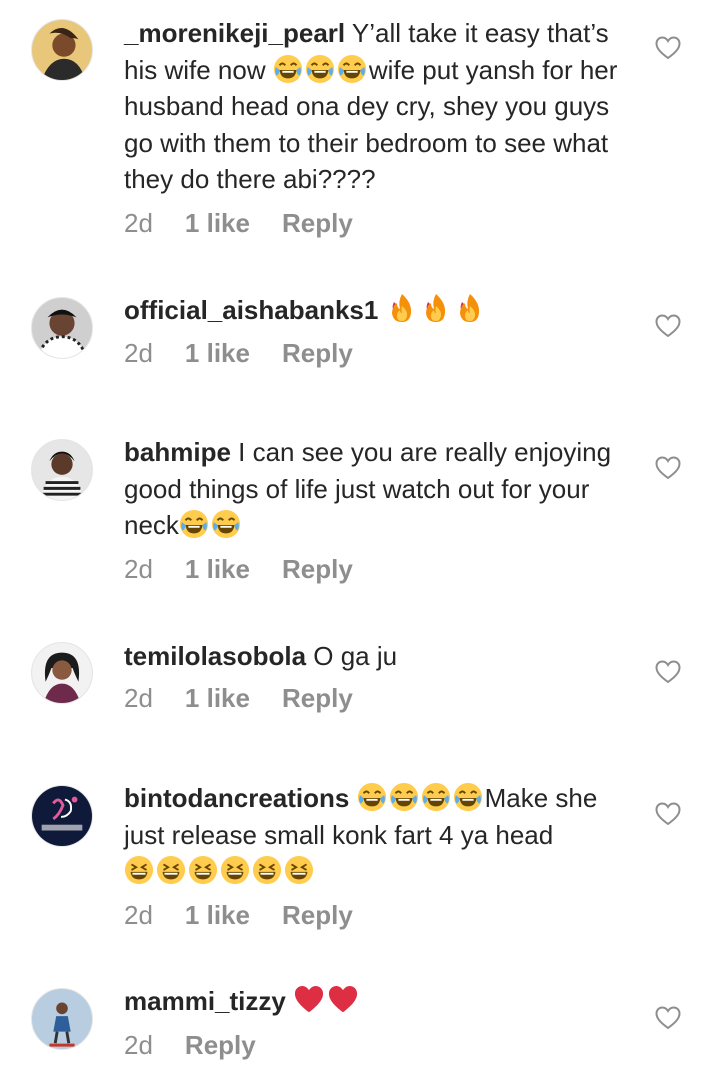  I want to click on comment-username: temilolasobola, so click(215, 656).